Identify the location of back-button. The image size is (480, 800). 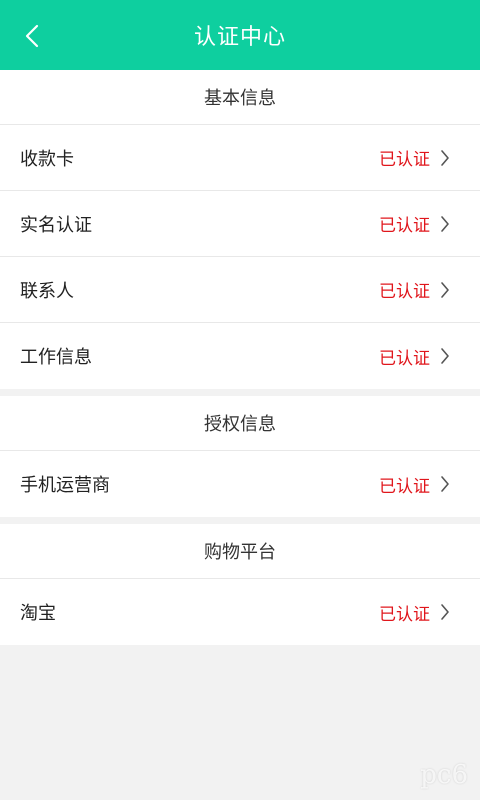
(32, 36).